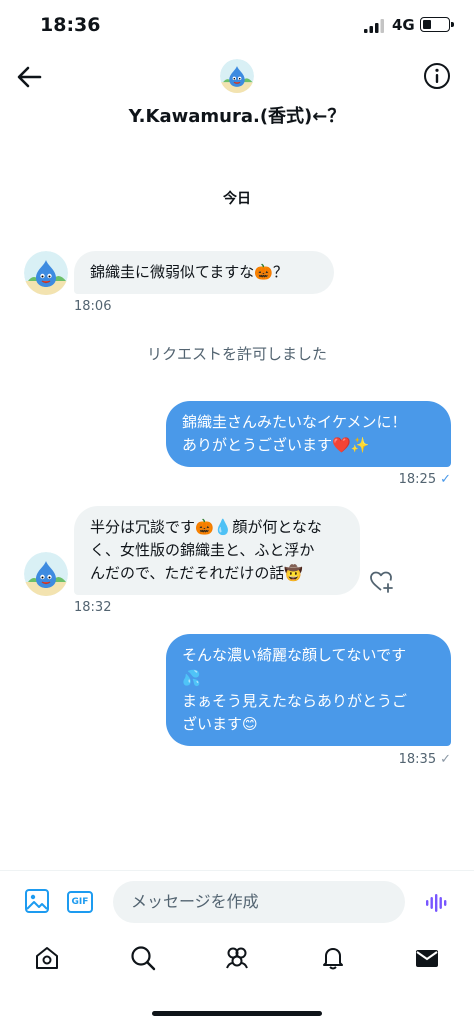 The image size is (474, 1026). I want to click on message-line: 半分は冗談です🎃💧顔が何となな, so click(206, 527).